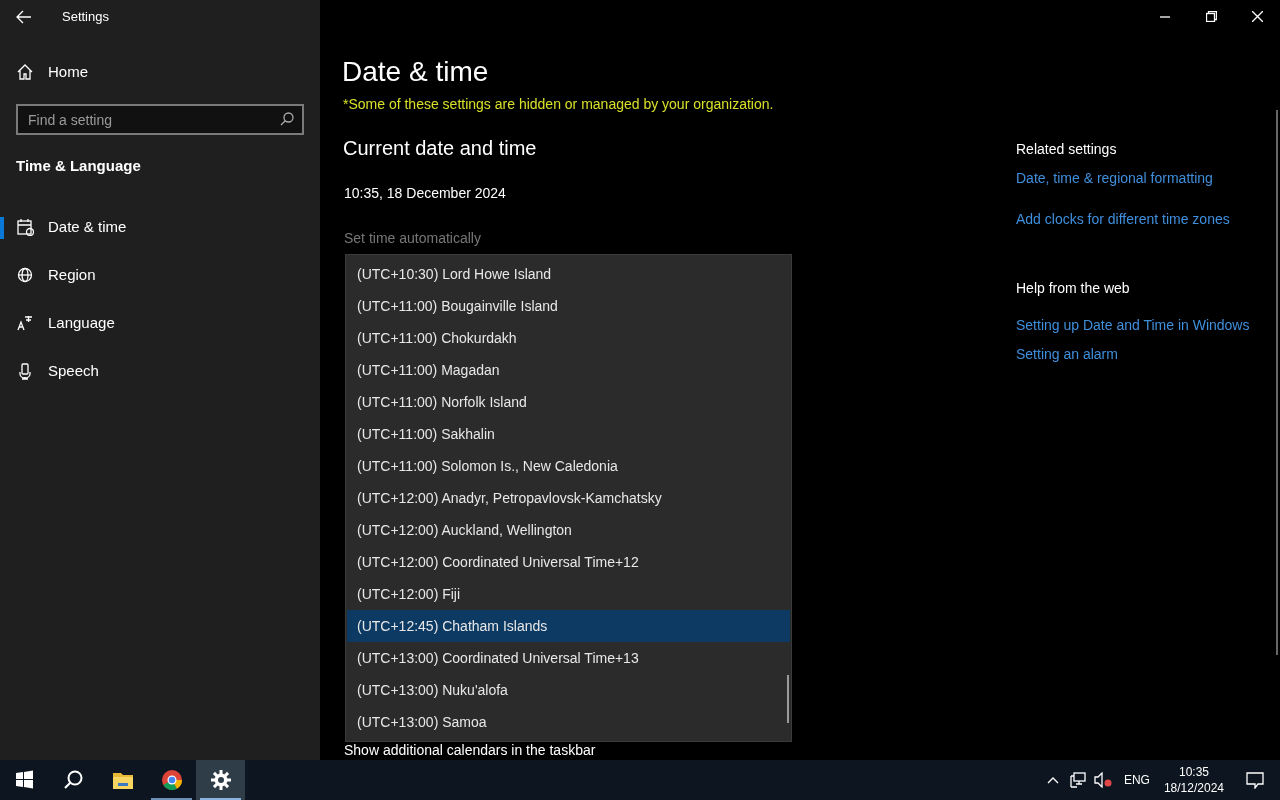 This screenshot has height=800, width=1280. Describe the element at coordinates (440, 148) in the screenshot. I see `section-heading: Current date and time` at that location.